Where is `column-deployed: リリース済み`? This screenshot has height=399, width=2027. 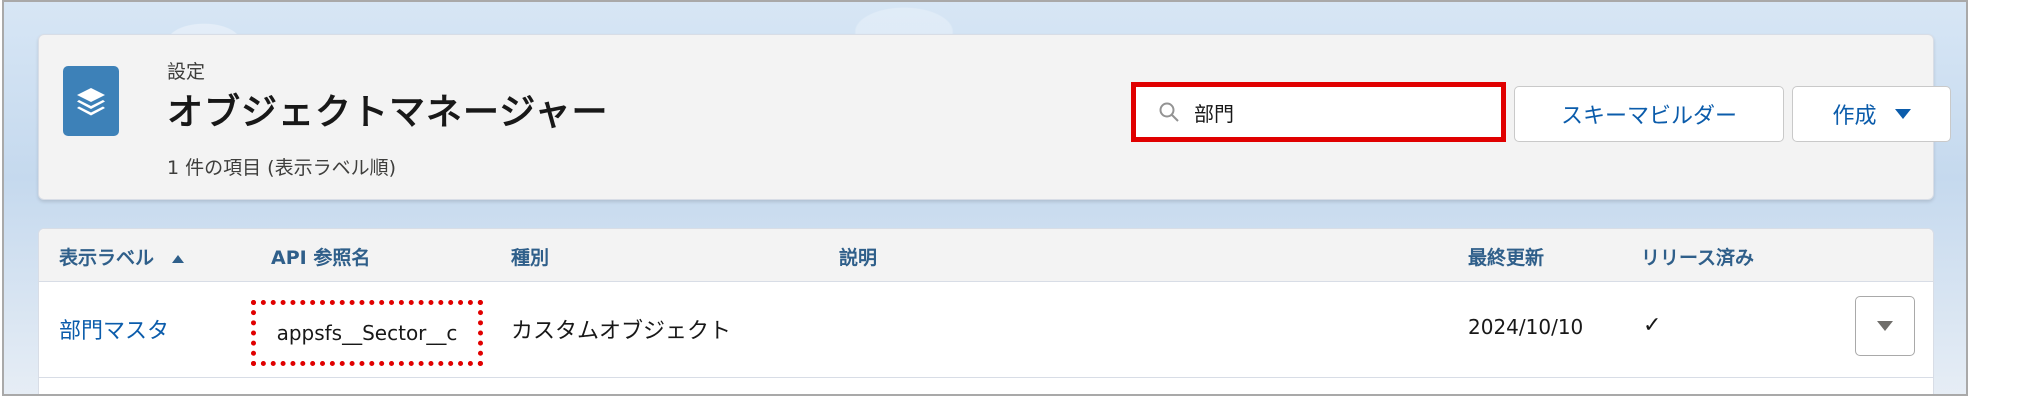
column-deployed: リリース済み is located at coordinates (1697, 256).